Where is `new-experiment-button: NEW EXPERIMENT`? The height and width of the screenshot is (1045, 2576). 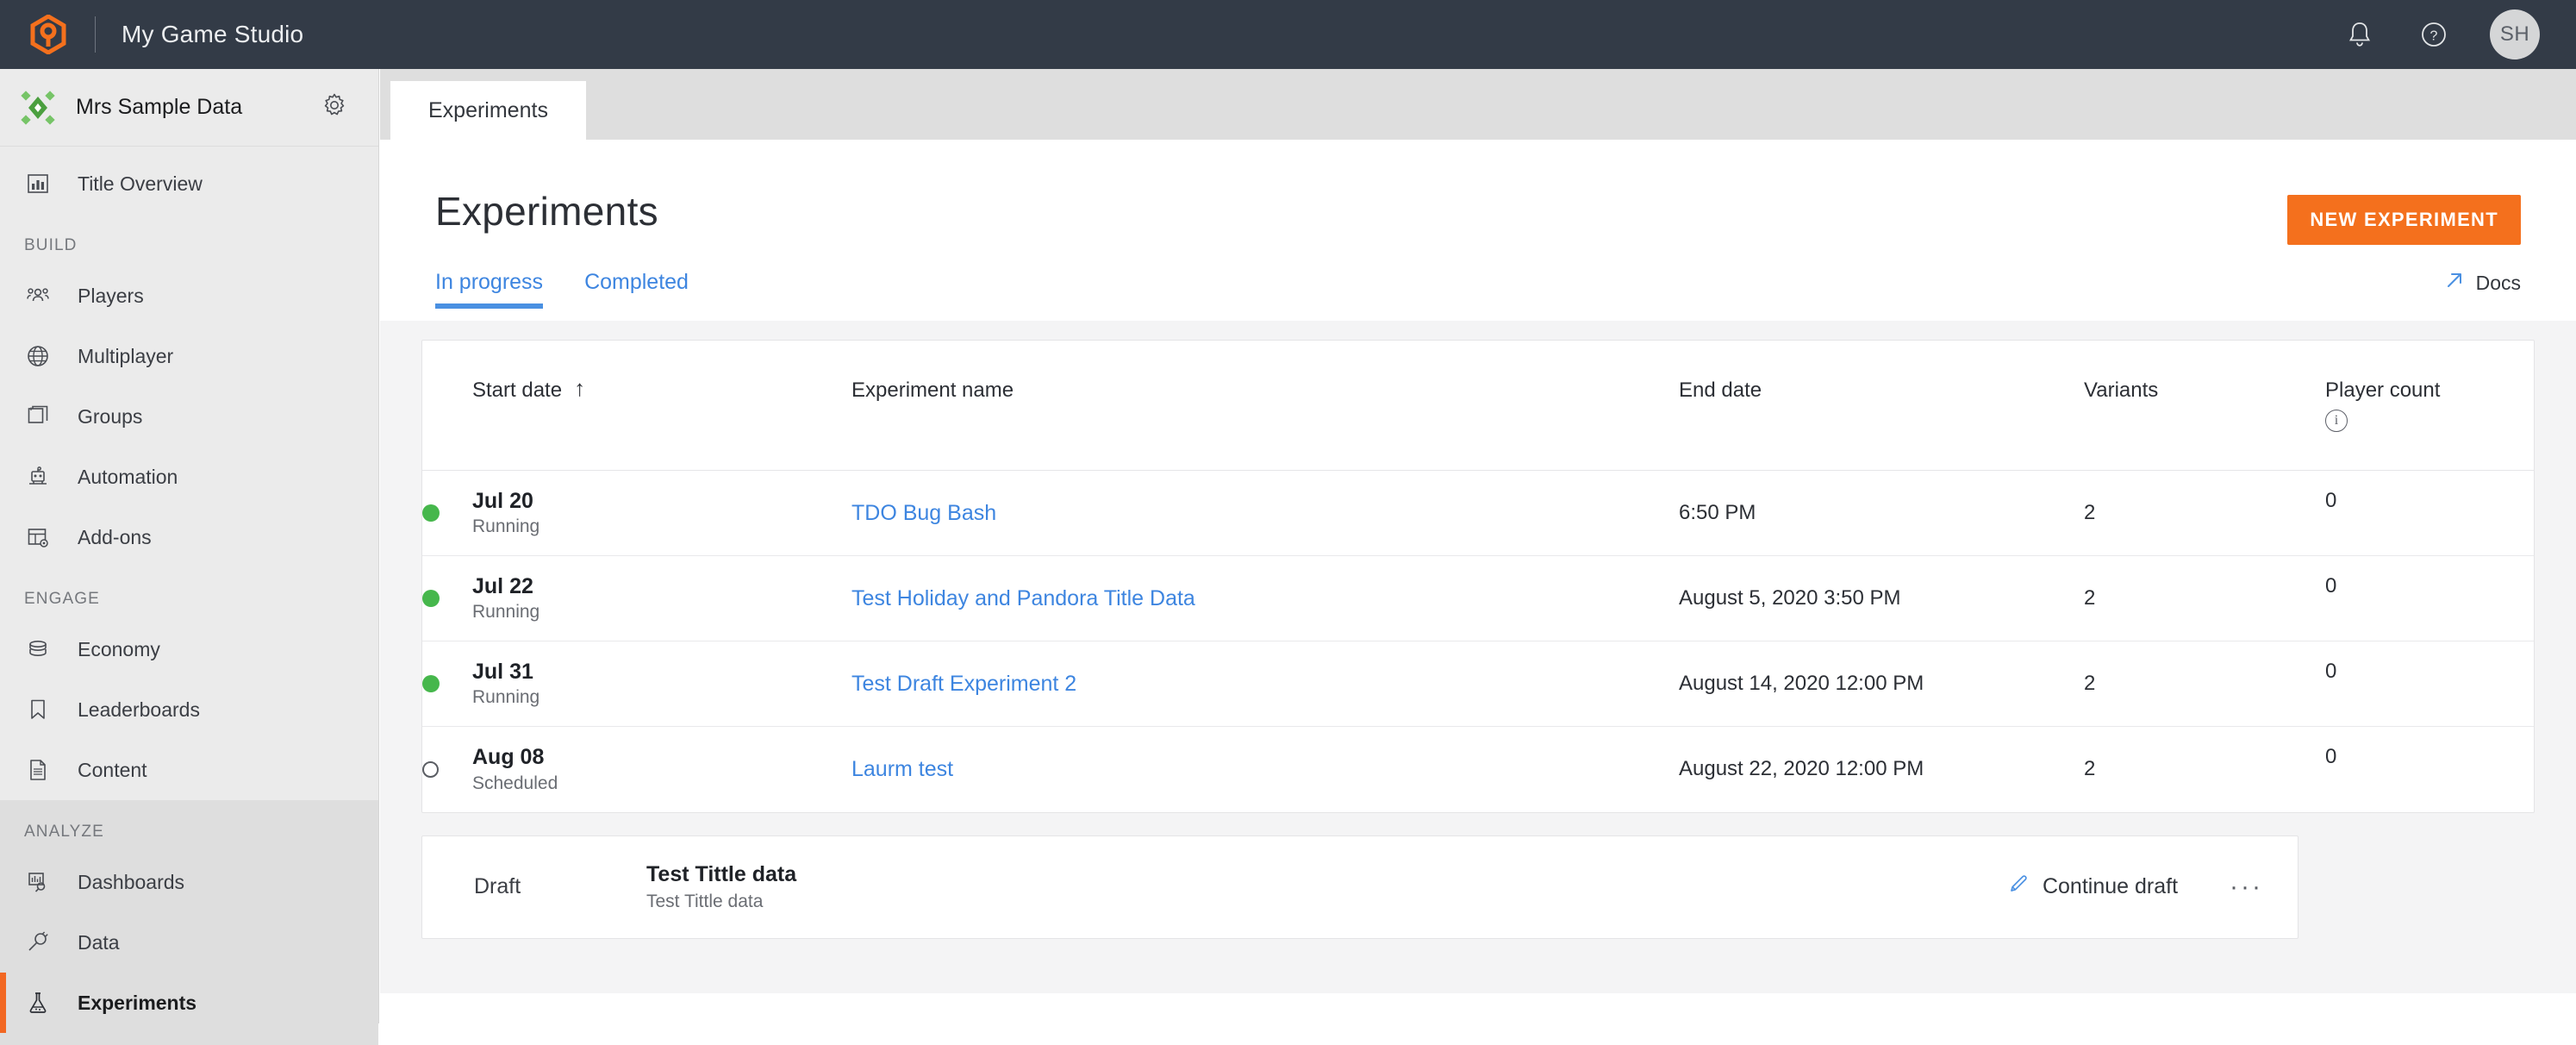 new-experiment-button: NEW EXPERIMENT is located at coordinates (2404, 220).